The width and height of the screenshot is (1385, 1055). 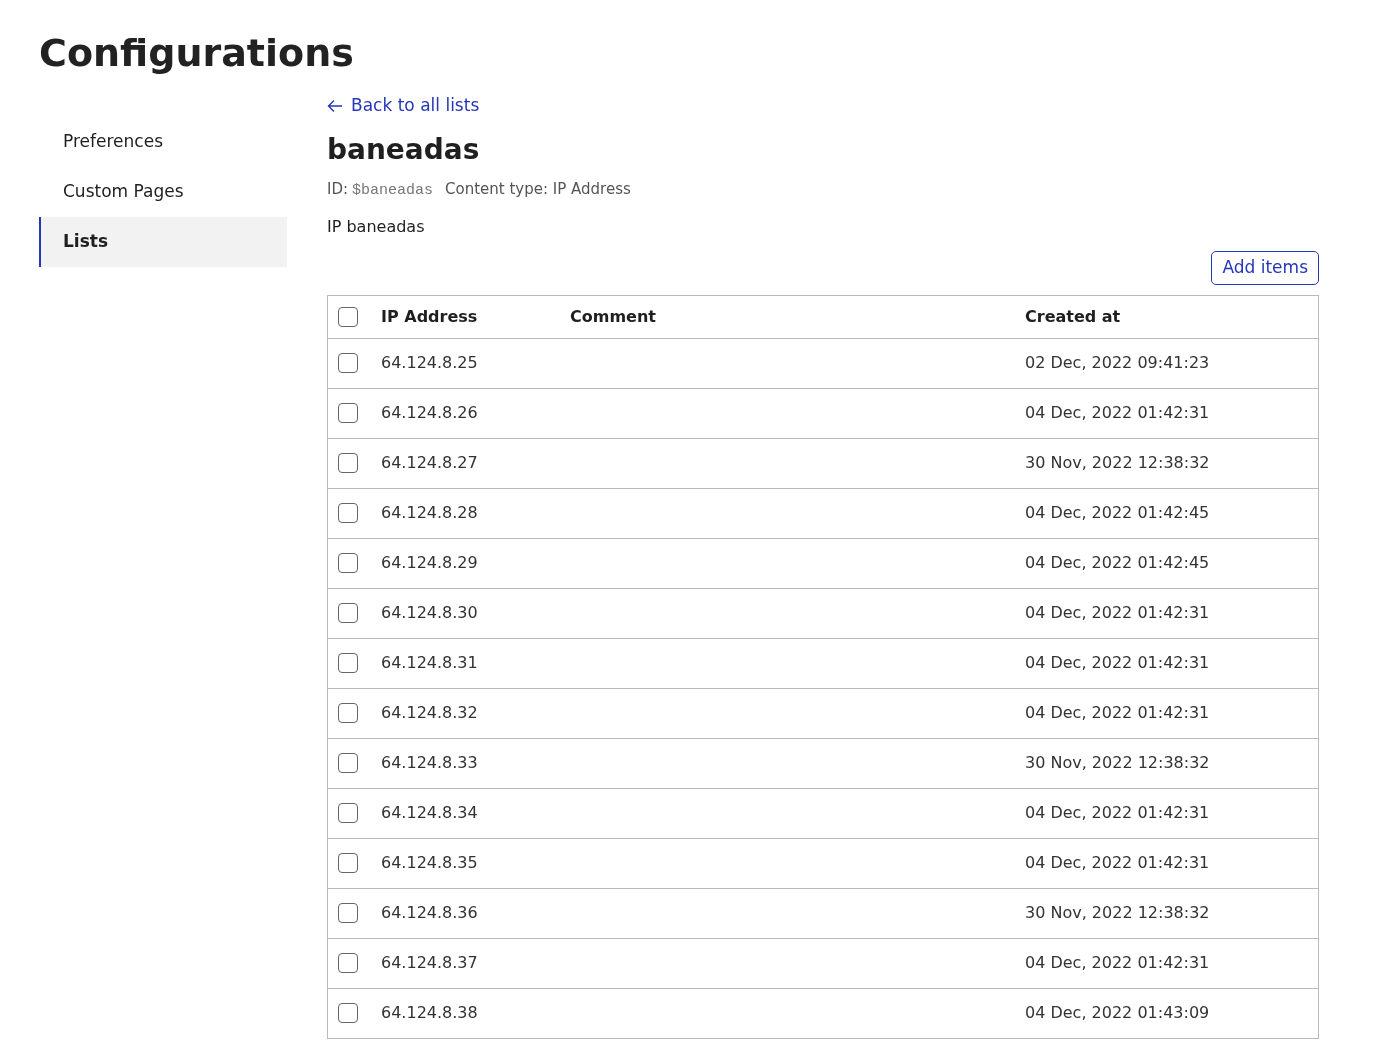 What do you see at coordinates (430, 963) in the screenshot?
I see `table-cell-text: 64.124.8.37` at bounding box center [430, 963].